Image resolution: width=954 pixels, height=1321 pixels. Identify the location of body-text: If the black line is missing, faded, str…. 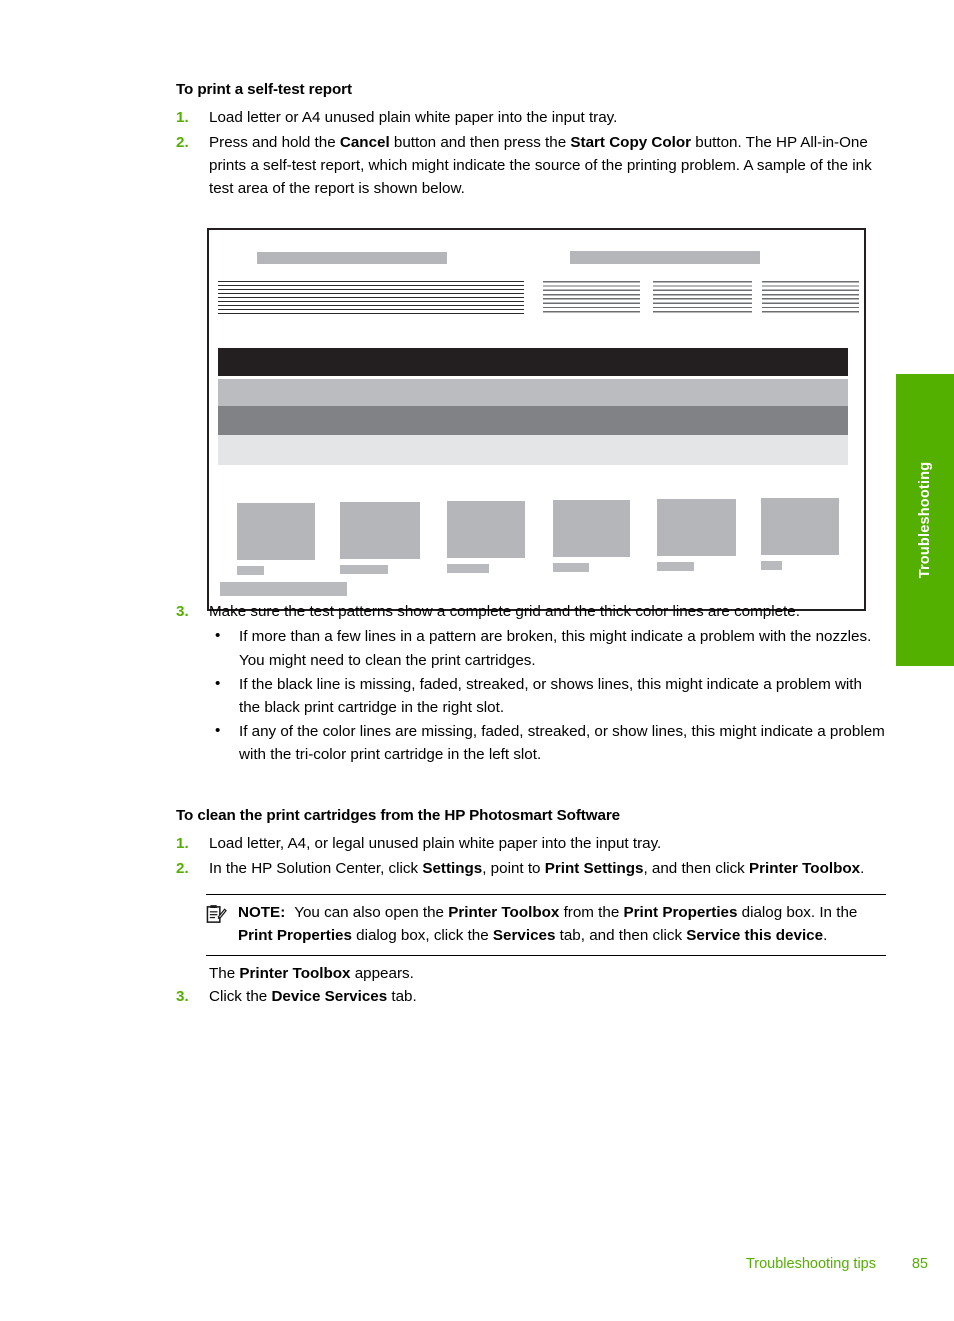
(550, 695).